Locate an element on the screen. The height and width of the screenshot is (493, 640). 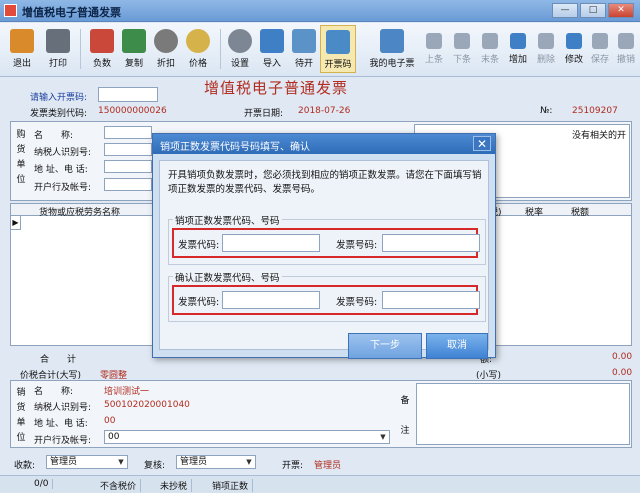
pending-label: 待开 is located at coordinates (303, 64).